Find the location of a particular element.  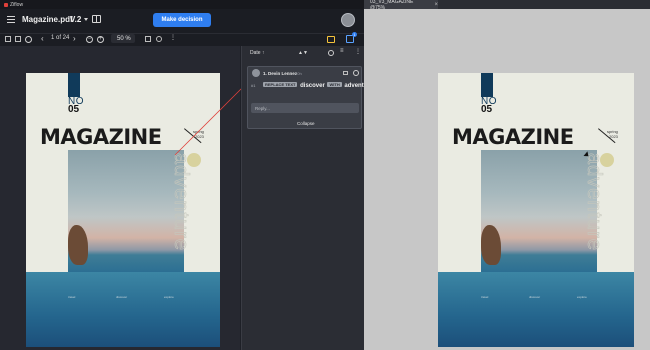

version-selector: V.2 is located at coordinates (75, 19).